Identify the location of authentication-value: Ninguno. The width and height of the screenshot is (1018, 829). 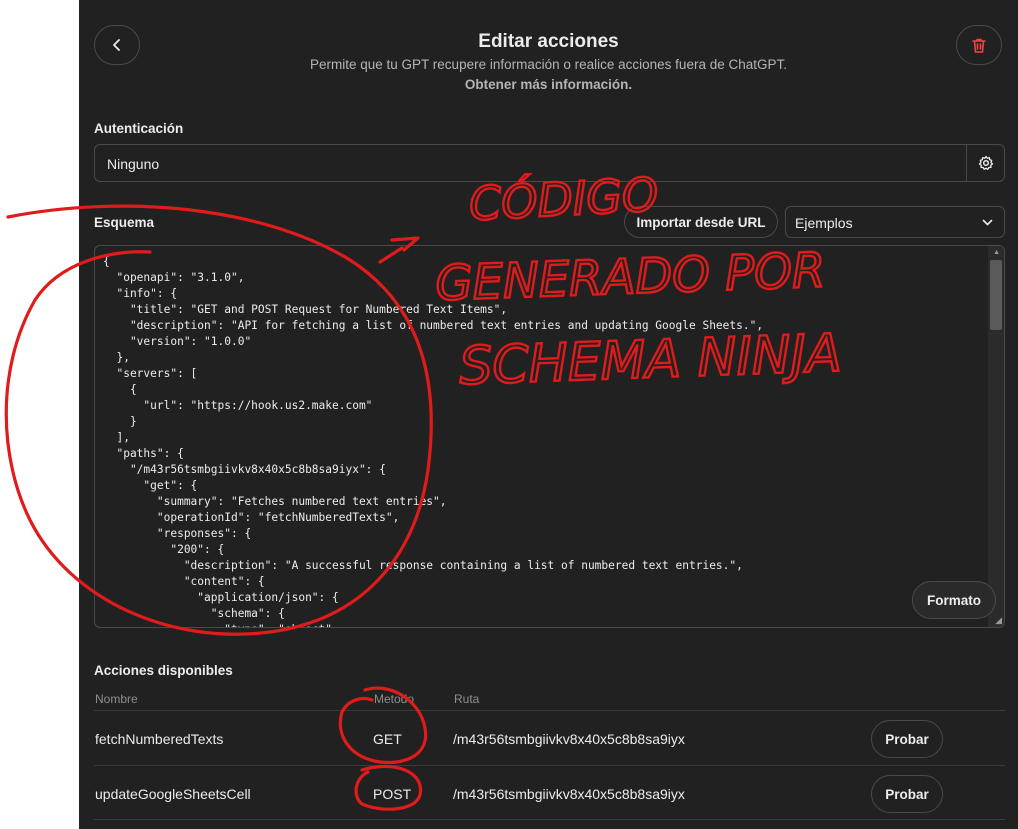
(133, 164).